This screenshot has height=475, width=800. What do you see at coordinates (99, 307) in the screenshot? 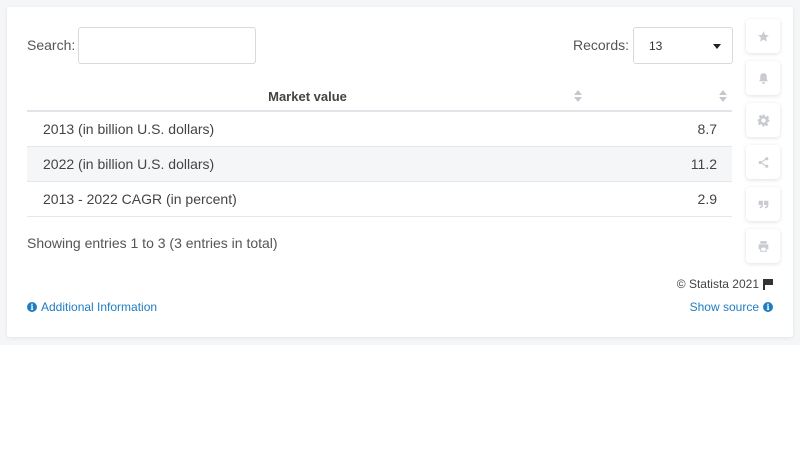
I see `additional-information-label: Additional Information` at bounding box center [99, 307].